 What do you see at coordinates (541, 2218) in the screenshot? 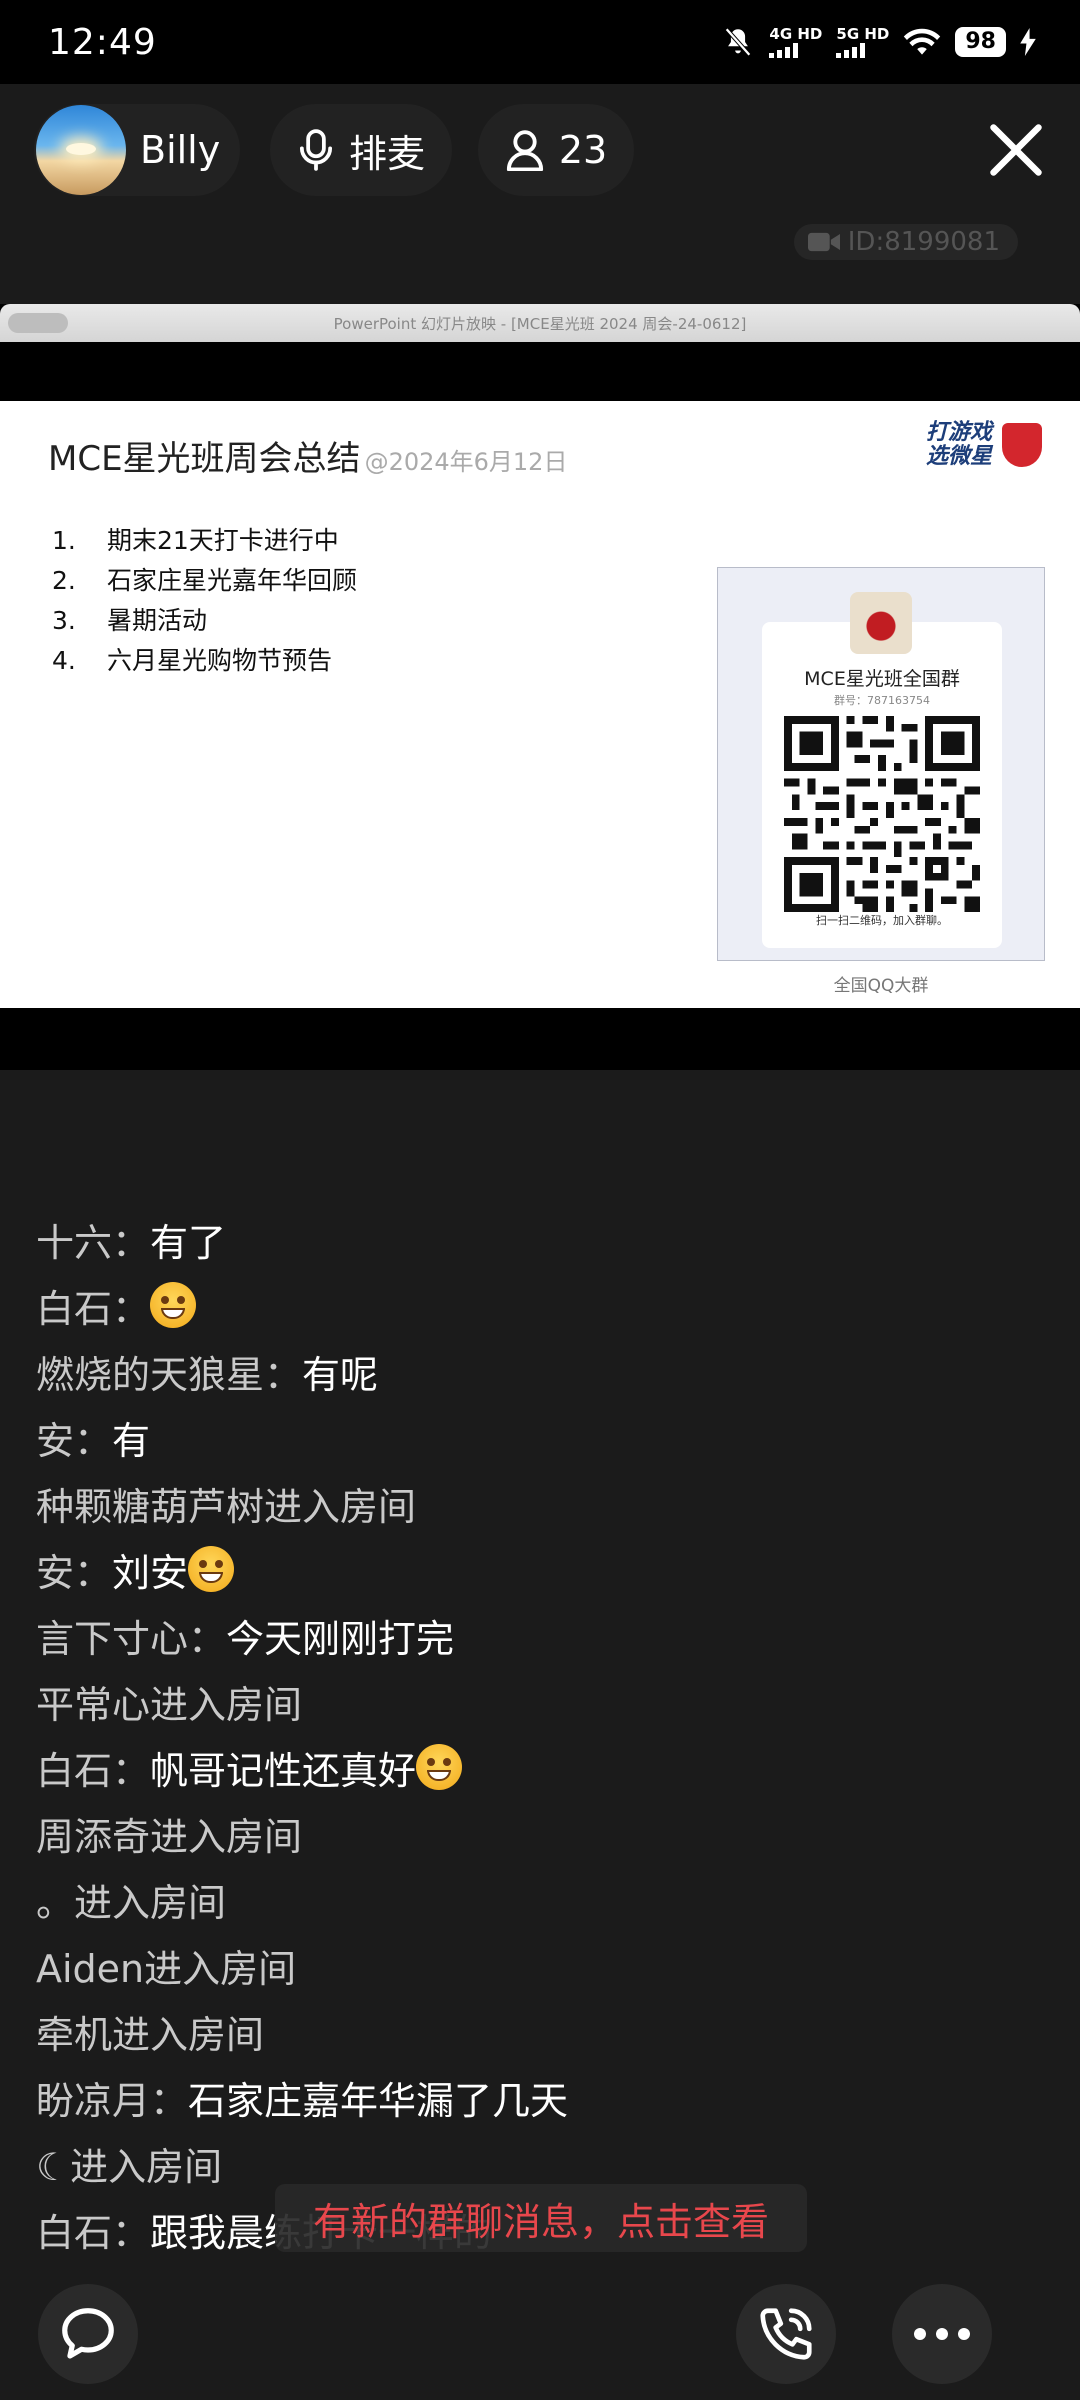
I see `new-message-notice: 有新的群聊消息，点击查看` at bounding box center [541, 2218].